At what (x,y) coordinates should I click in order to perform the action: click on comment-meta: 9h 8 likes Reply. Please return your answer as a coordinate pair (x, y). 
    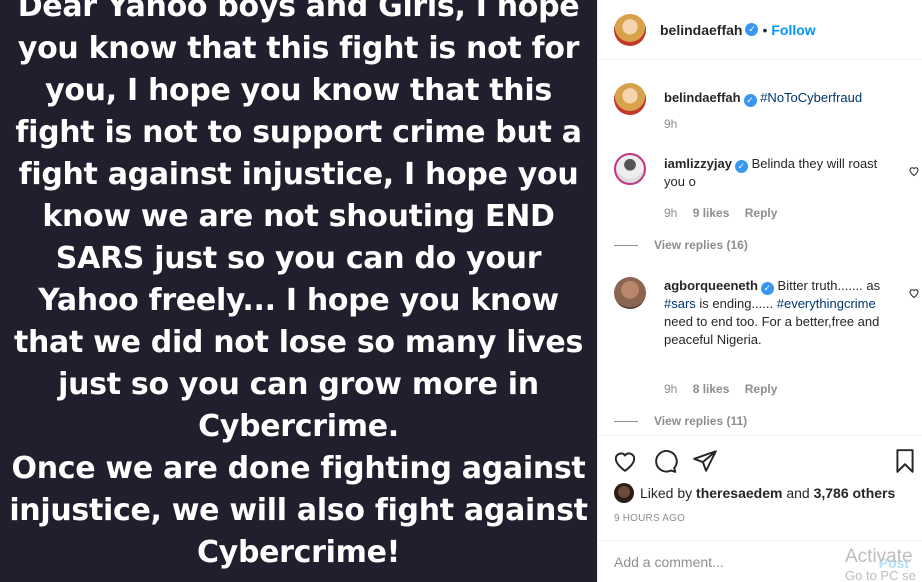
    Looking at the image, I should click on (726, 389).